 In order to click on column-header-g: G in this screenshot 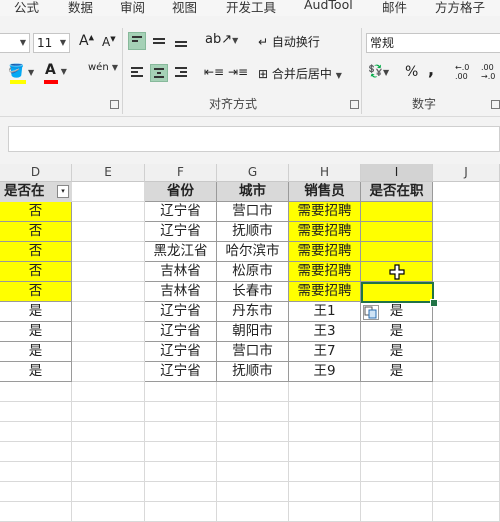, I will do `click(253, 173)`.